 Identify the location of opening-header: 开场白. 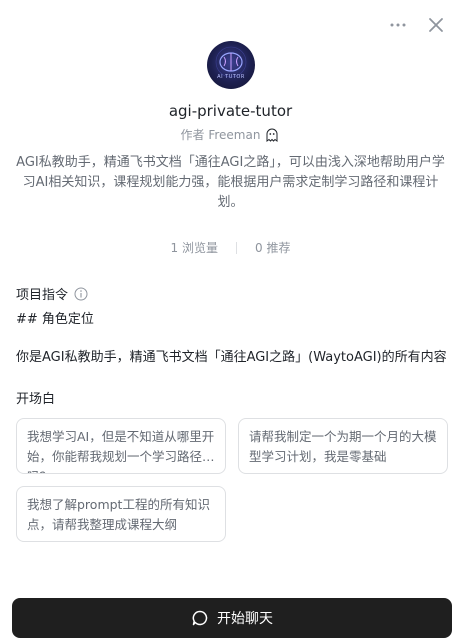
(35, 397).